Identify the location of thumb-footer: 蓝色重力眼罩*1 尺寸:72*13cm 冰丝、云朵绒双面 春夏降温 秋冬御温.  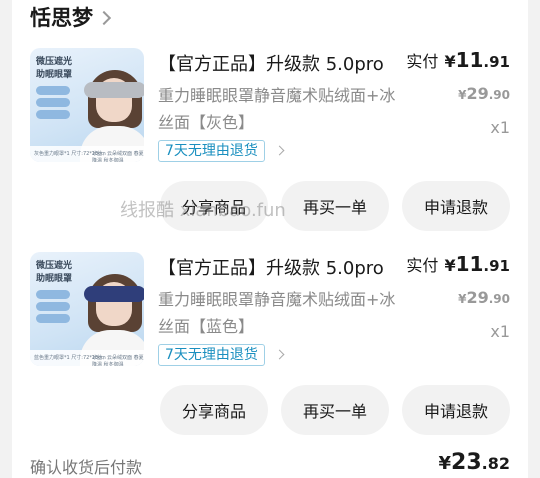
(87, 358).